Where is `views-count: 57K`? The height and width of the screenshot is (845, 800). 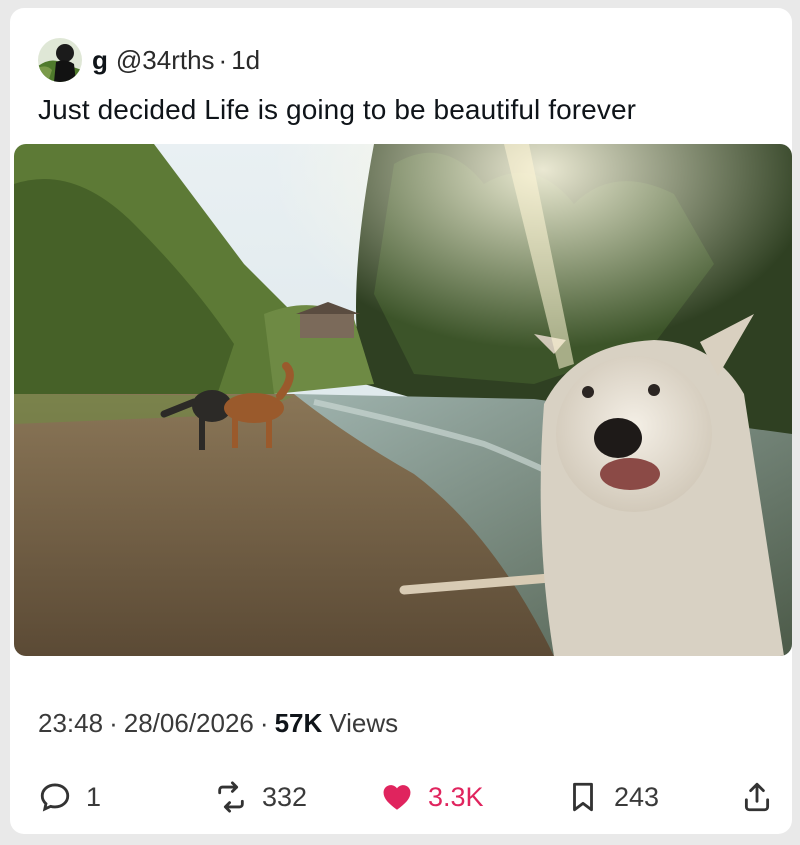 views-count: 57K is located at coordinates (298, 723).